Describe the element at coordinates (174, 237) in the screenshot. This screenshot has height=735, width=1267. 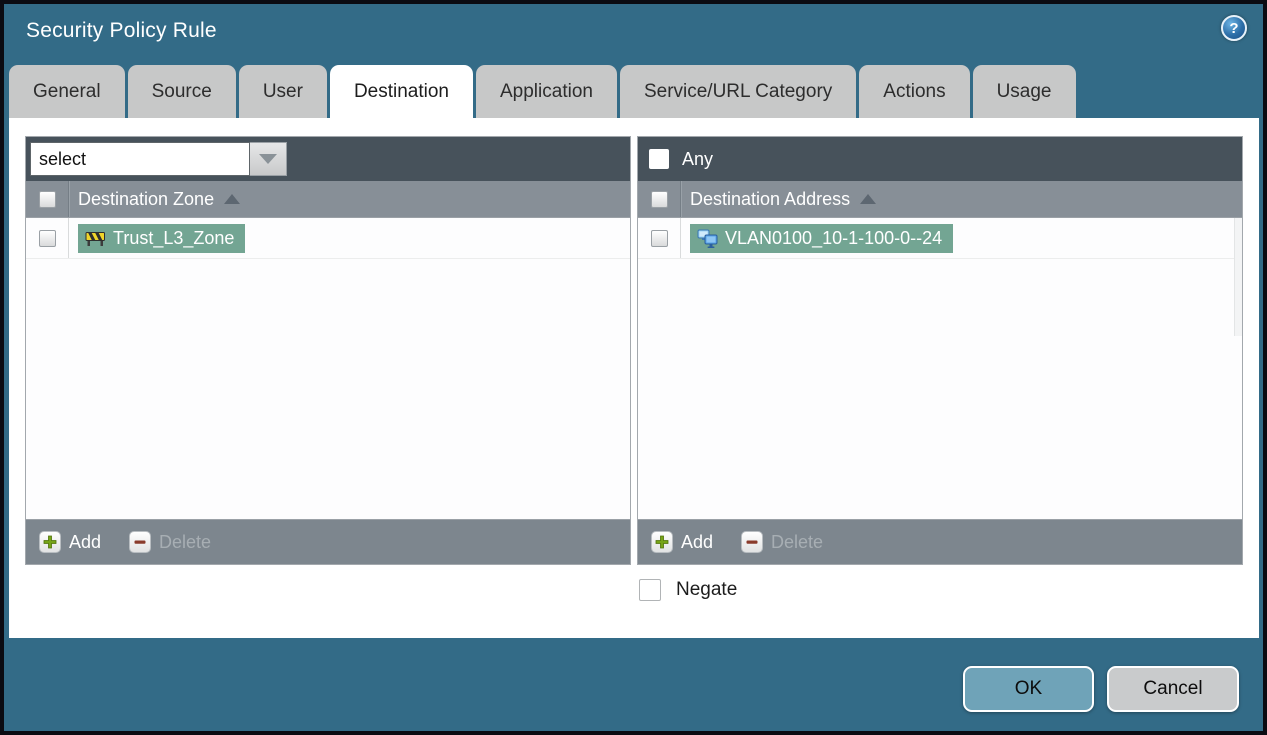
I see `zone-item-label: Trust_L3_Zone` at that location.